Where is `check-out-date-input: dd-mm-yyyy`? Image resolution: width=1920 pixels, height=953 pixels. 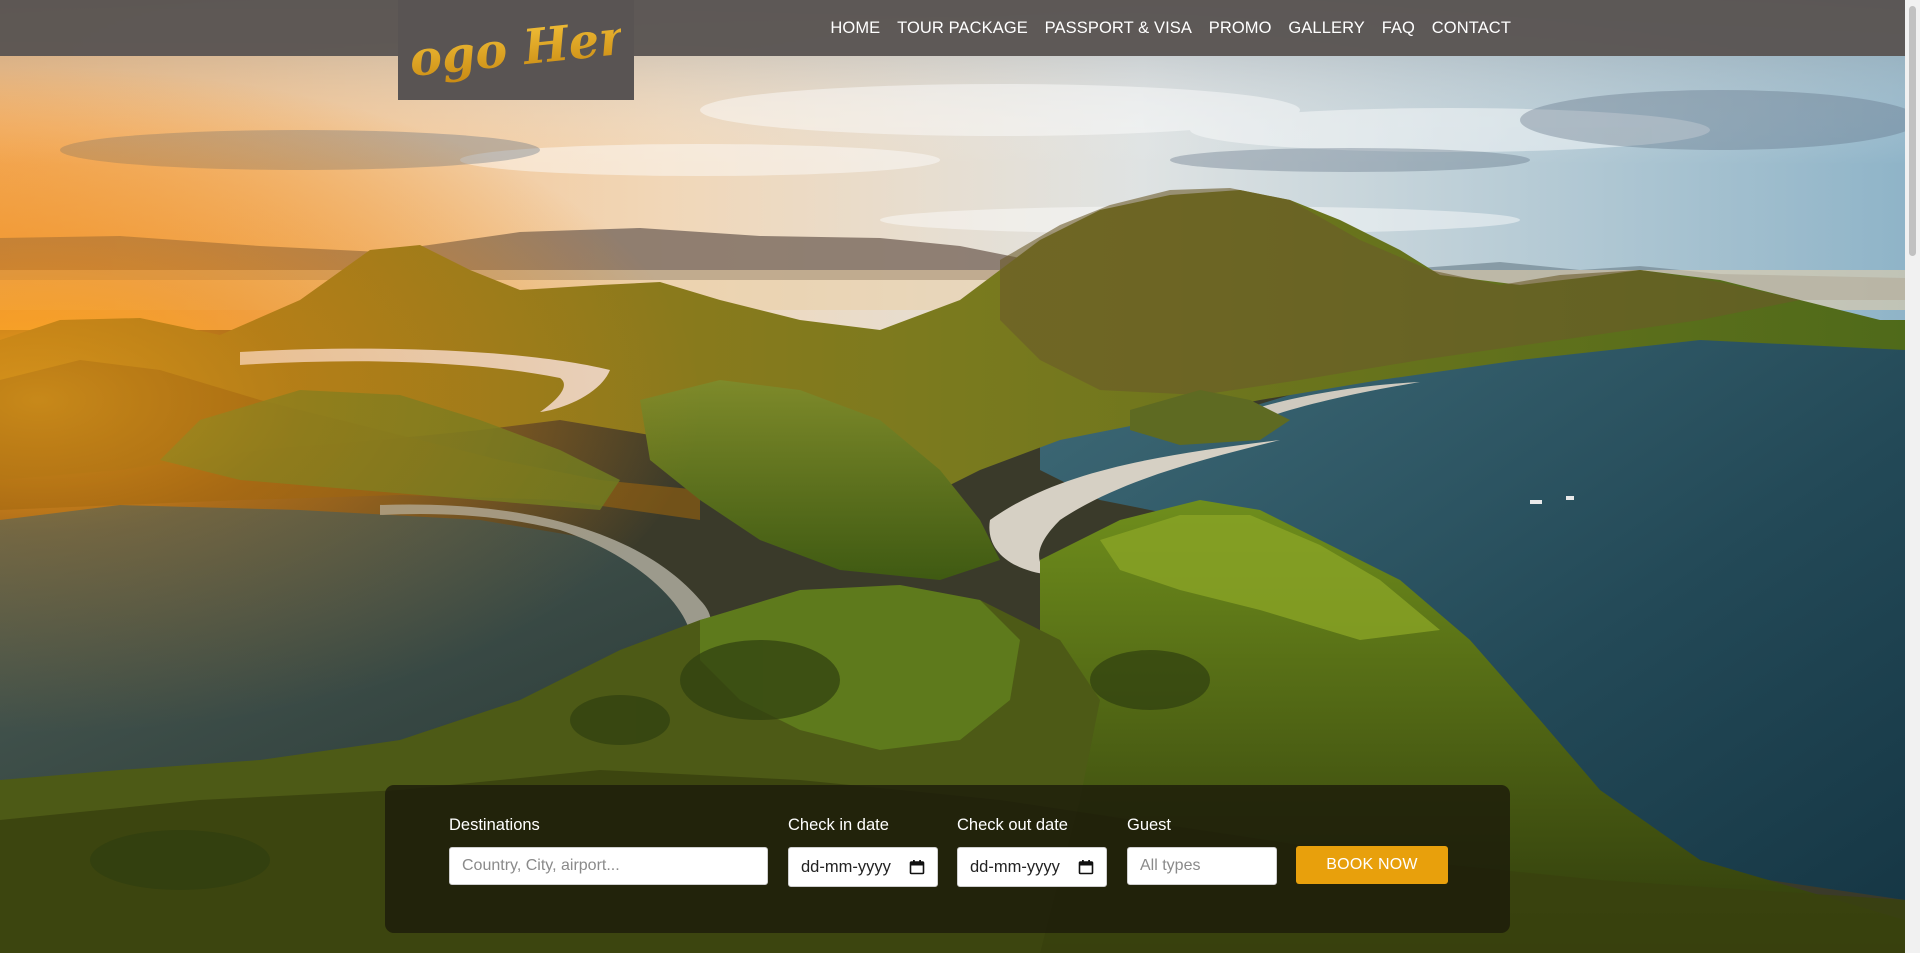 check-out-date-input: dd-mm-yyyy is located at coordinates (1032, 867).